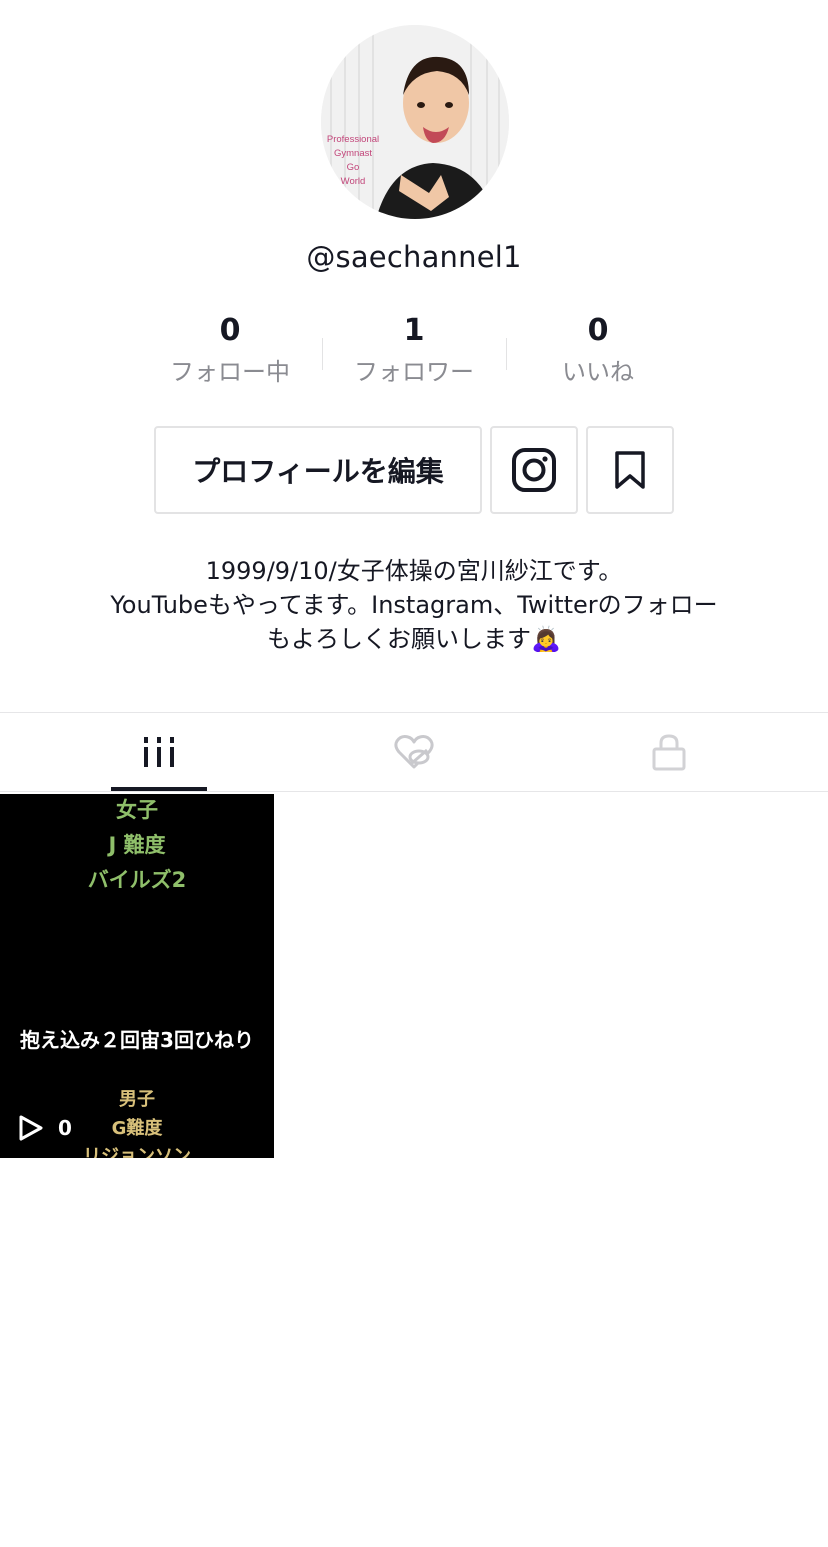 This screenshot has width=828, height=1547. I want to click on stat-followers-label: フォロワー, so click(414, 372).